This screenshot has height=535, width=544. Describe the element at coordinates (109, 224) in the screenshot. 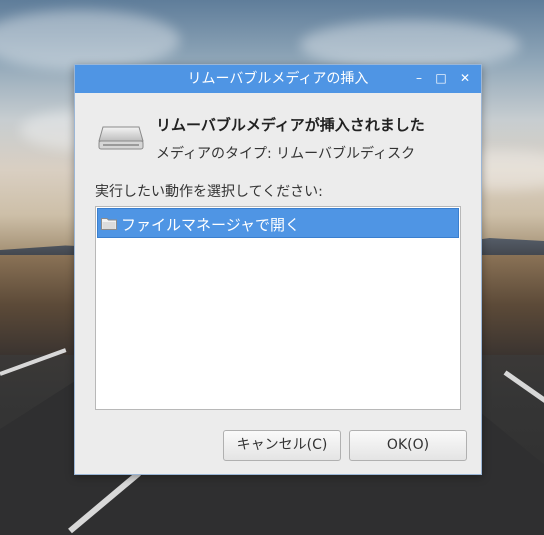

I see `folder-icon` at that location.